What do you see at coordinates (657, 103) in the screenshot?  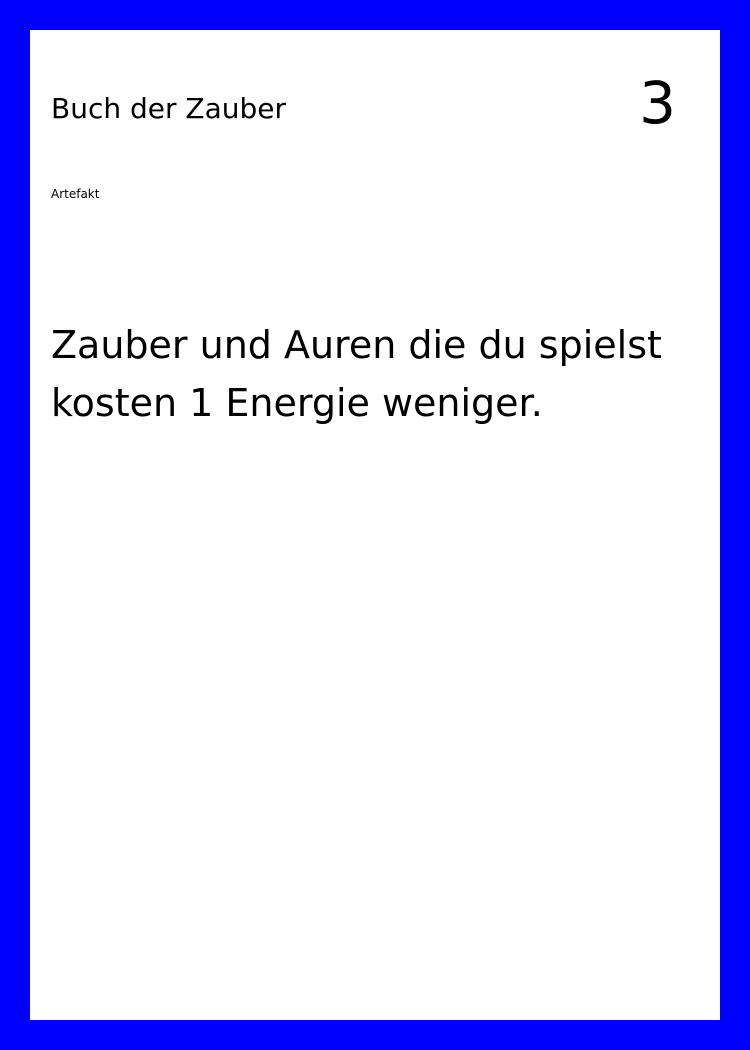 I see `card-cost: 3` at bounding box center [657, 103].